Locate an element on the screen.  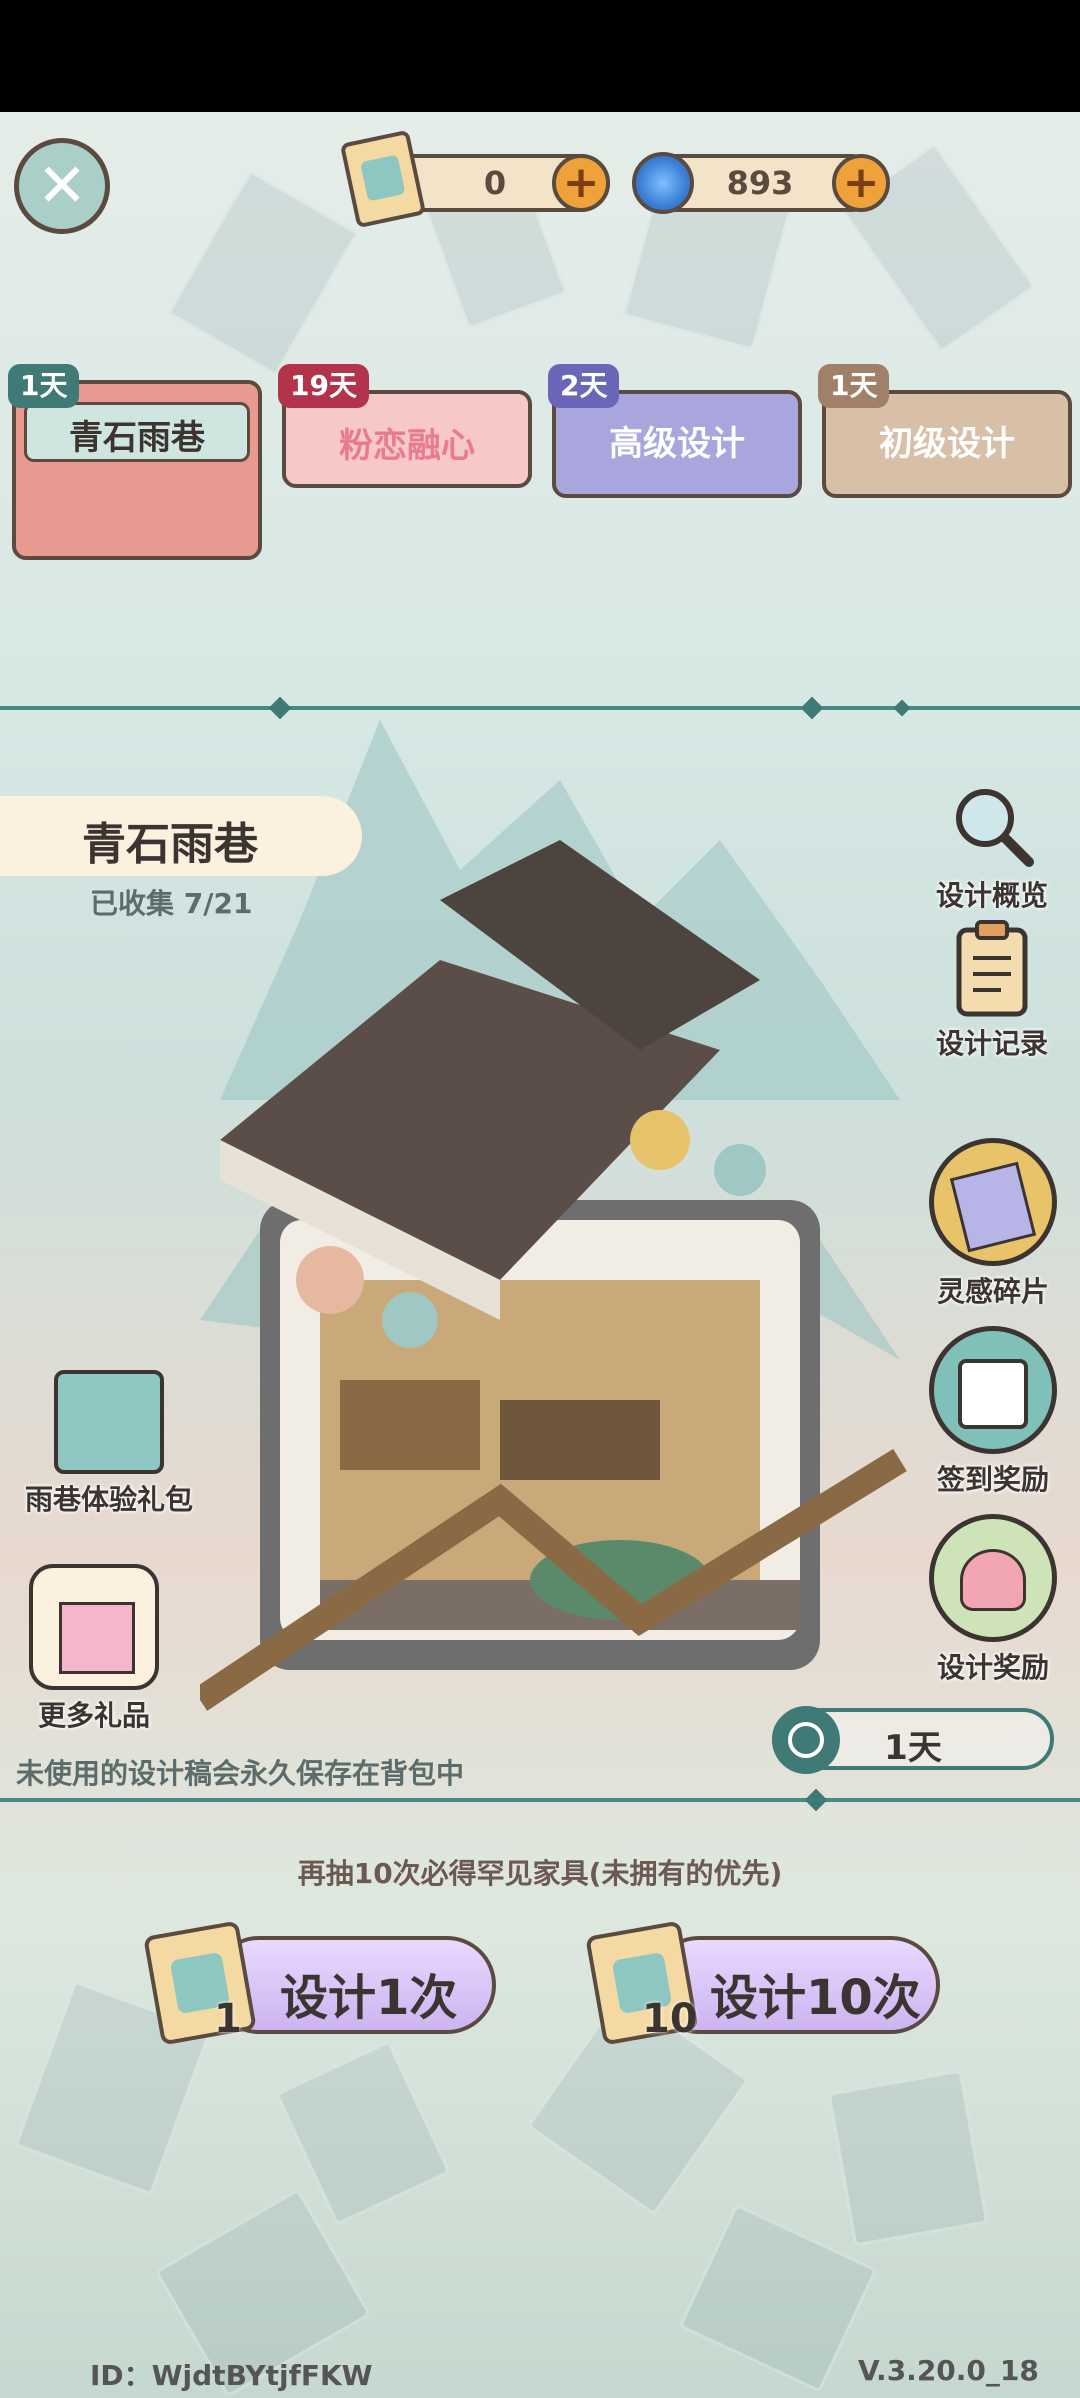
tab-label: 高级设计 is located at coordinates (677, 444).